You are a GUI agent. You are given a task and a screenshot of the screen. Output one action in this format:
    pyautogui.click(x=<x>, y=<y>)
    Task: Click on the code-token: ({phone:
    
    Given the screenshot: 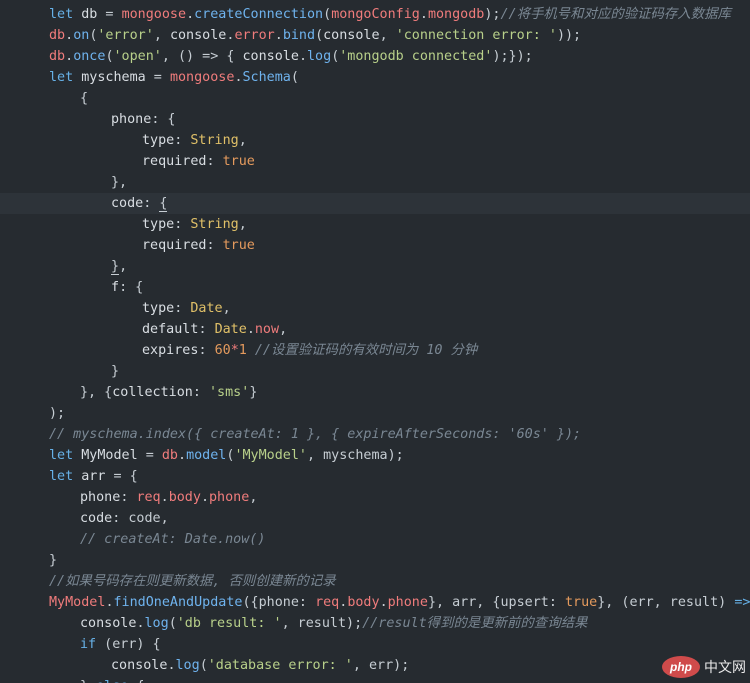 What is the action you would take?
    pyautogui.click(x=279, y=602)
    